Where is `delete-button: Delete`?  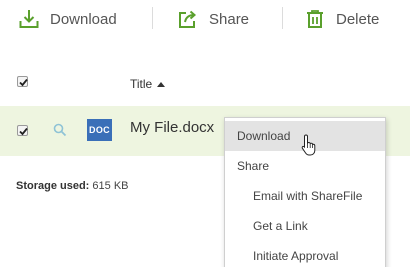
delete-button: Delete is located at coordinates (341, 19).